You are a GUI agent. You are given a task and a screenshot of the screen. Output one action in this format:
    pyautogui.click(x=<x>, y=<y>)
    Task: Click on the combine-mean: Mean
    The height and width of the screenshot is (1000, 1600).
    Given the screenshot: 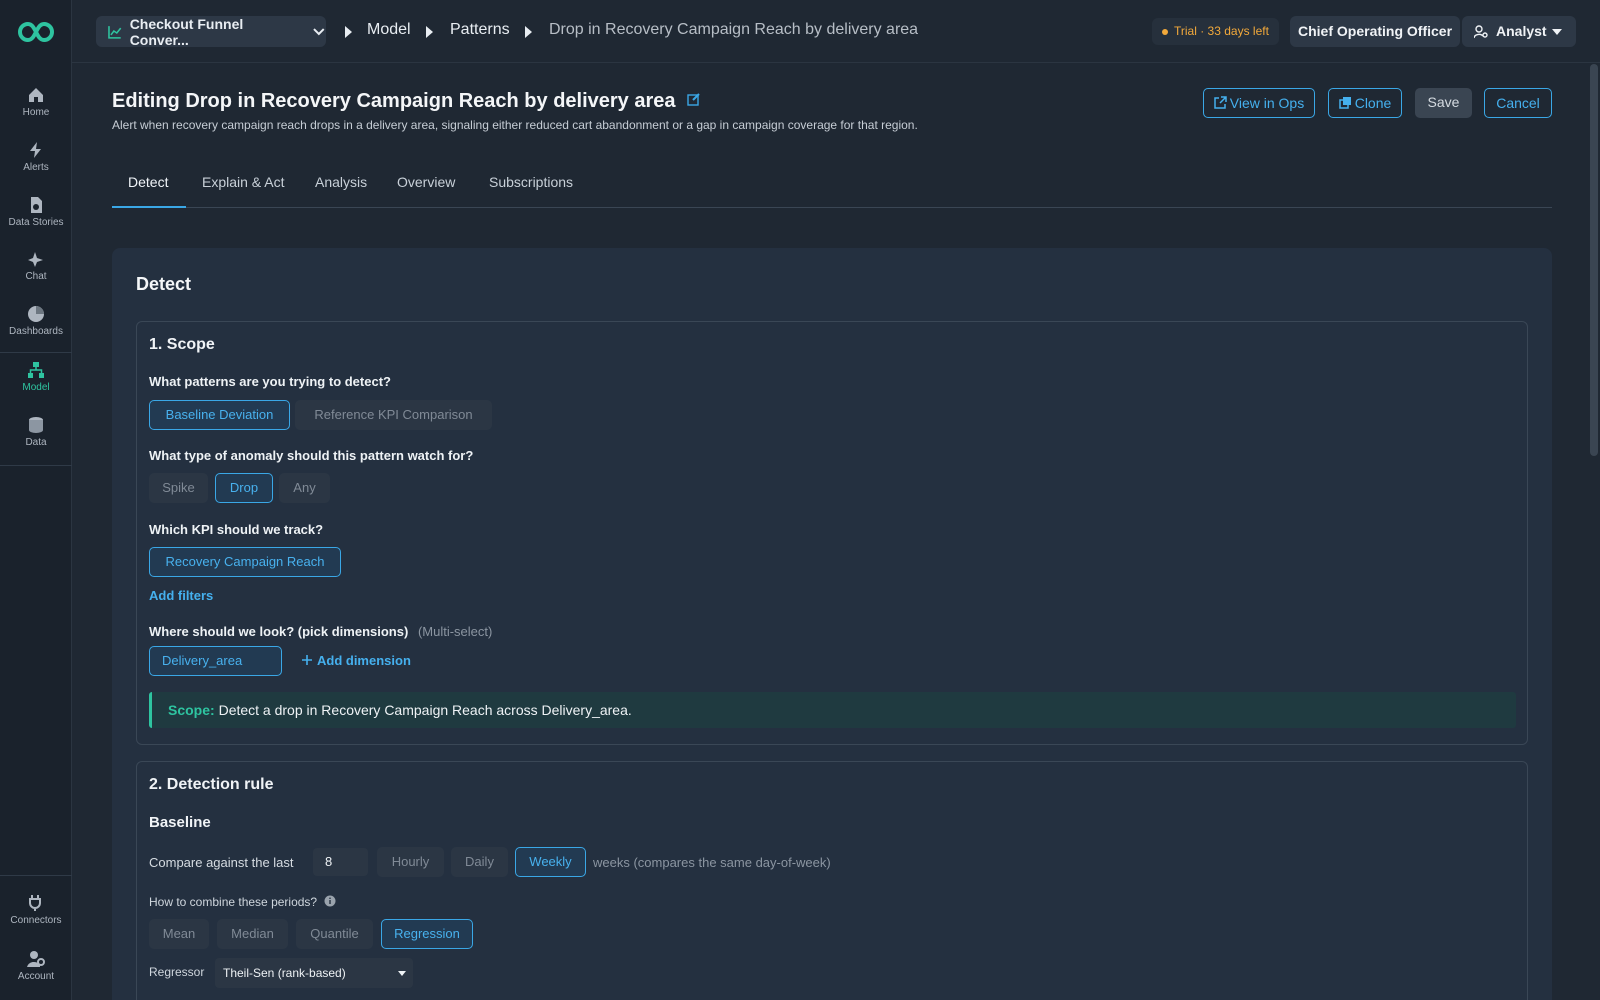 What is the action you would take?
    pyautogui.click(x=179, y=934)
    